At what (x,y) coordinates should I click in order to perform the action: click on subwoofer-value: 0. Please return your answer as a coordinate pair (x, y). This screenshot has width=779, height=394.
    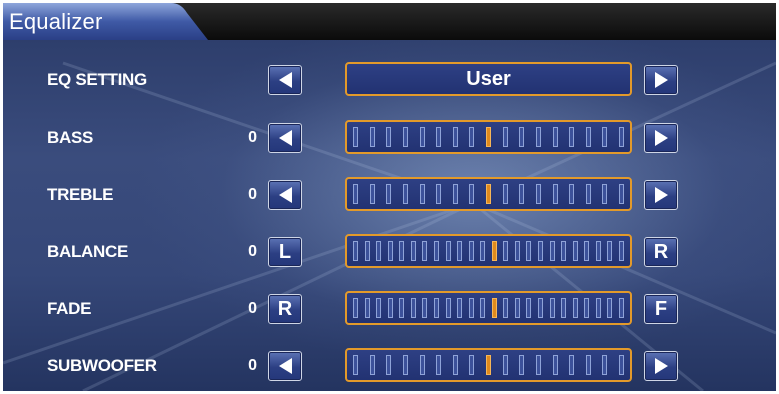
    Looking at the image, I should click on (252, 365).